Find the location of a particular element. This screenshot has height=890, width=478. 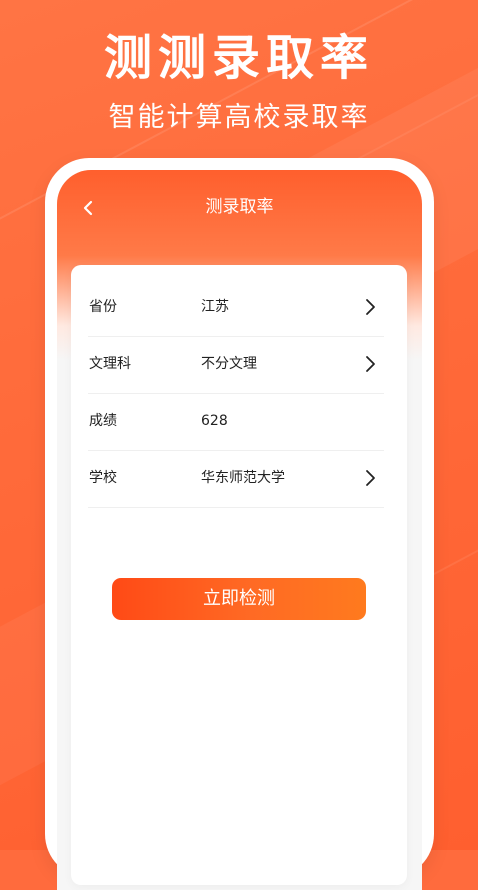

subject-type-row: 文理科 不分文理 is located at coordinates (236, 365).